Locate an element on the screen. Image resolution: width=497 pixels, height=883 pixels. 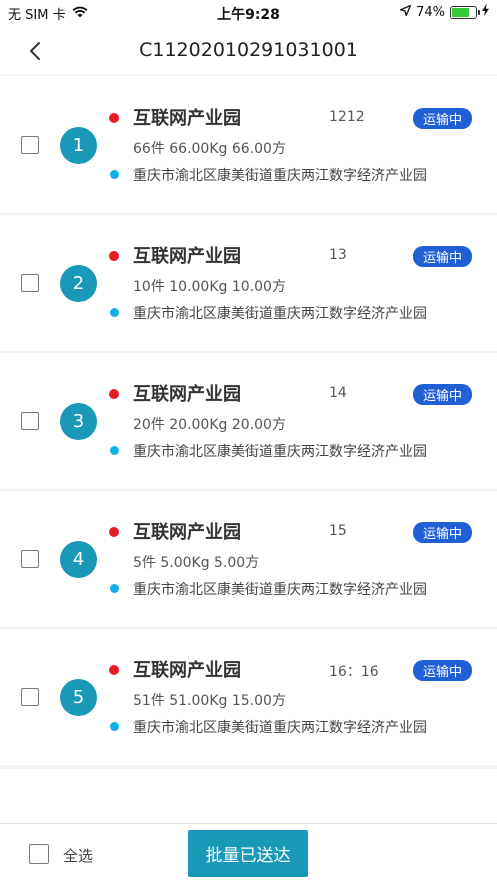
order-code: 1212 is located at coordinates (347, 117).